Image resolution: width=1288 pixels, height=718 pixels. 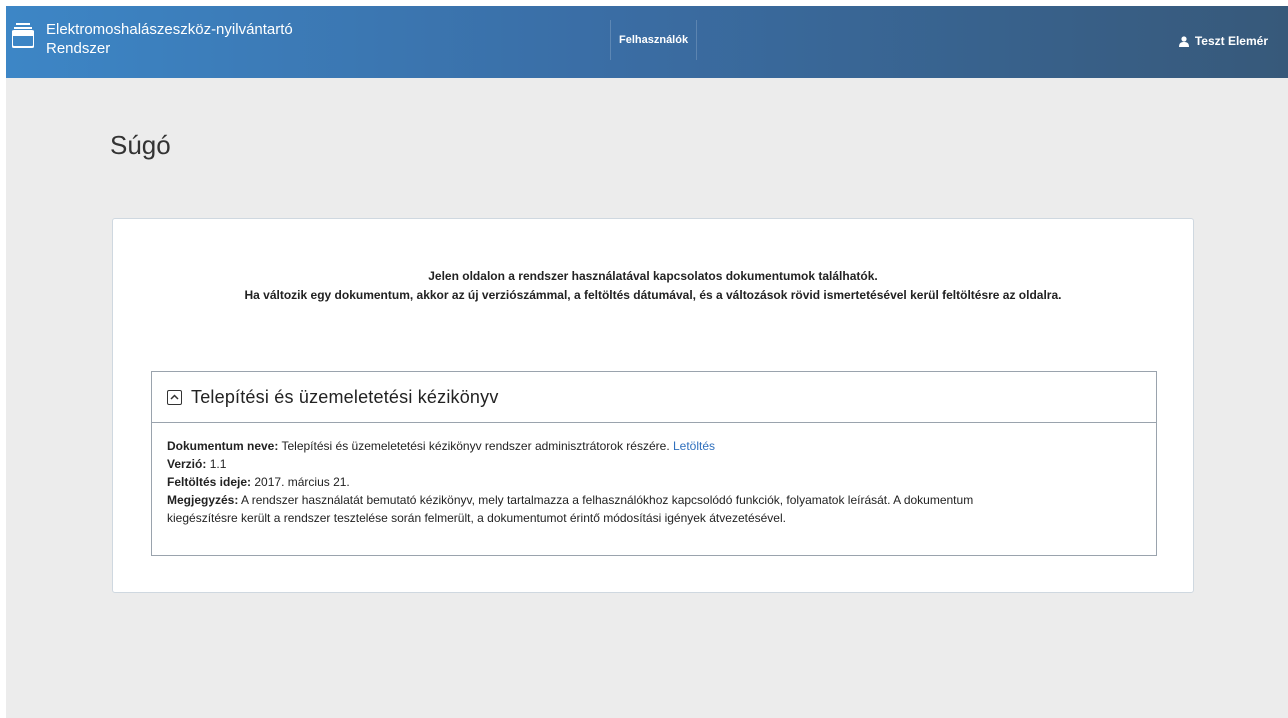 What do you see at coordinates (654, 482) in the screenshot?
I see `upload-date-row: Feltöltés ideje: 2017. március 21.` at bounding box center [654, 482].